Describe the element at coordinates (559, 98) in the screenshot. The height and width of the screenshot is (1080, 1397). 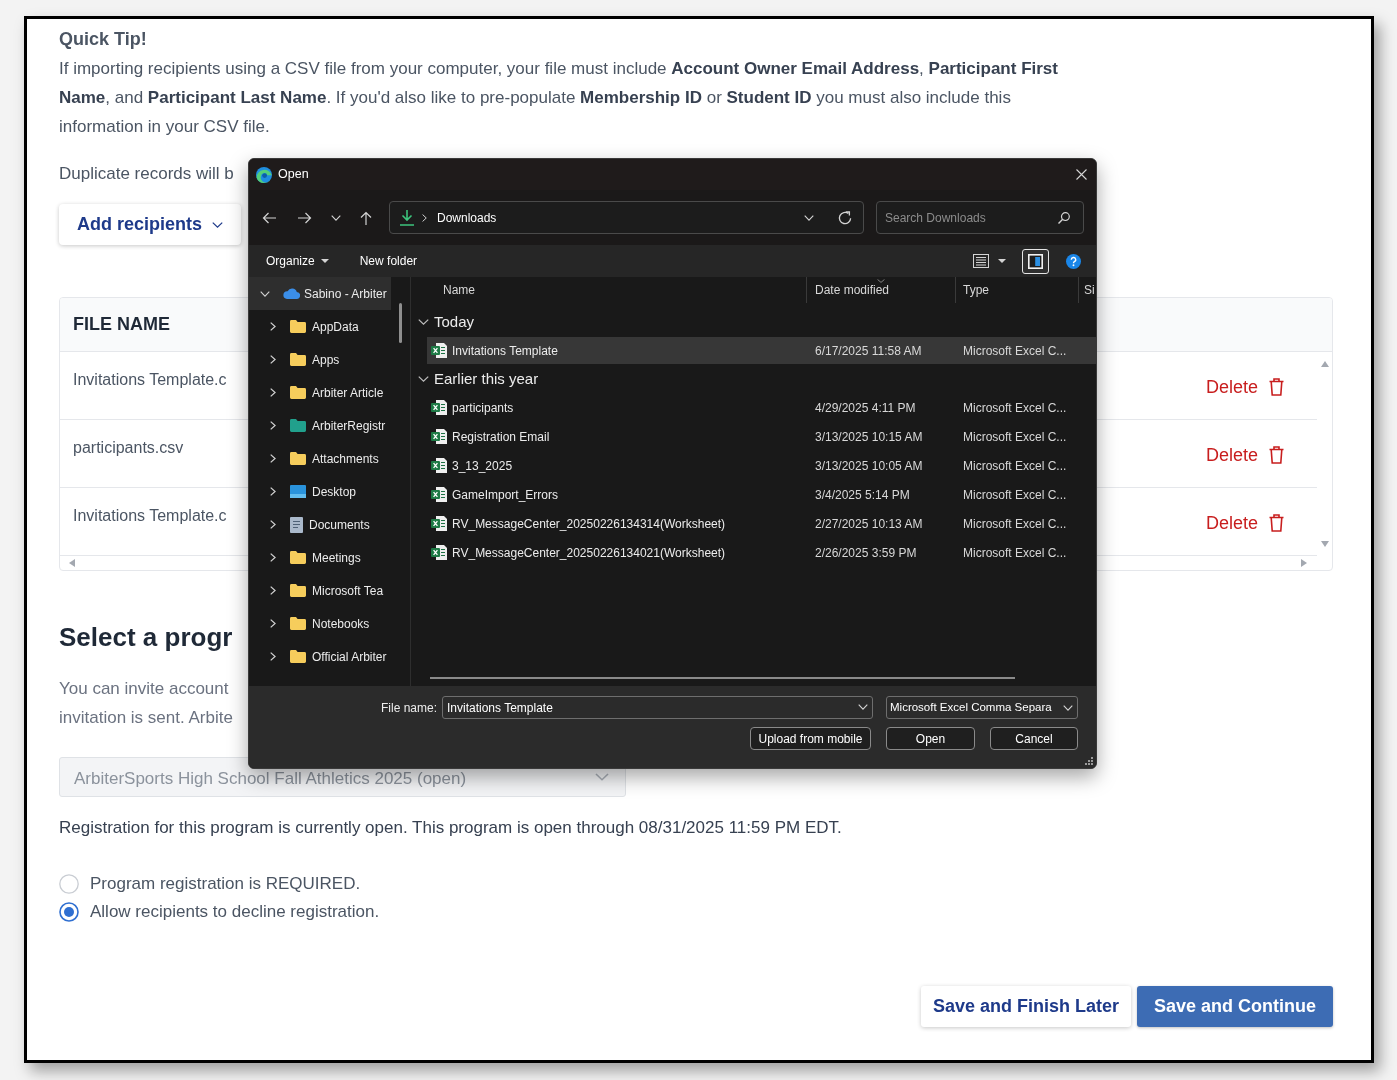
I see `tip-text: If importing recipients using a CSV file from your computer, your file must include Account Owner Email Address, Participant First Name, and Participant Last Name. If you'd also like to pre-populate Membership ID or Student ID you must also include this information in your CSV file.` at that location.